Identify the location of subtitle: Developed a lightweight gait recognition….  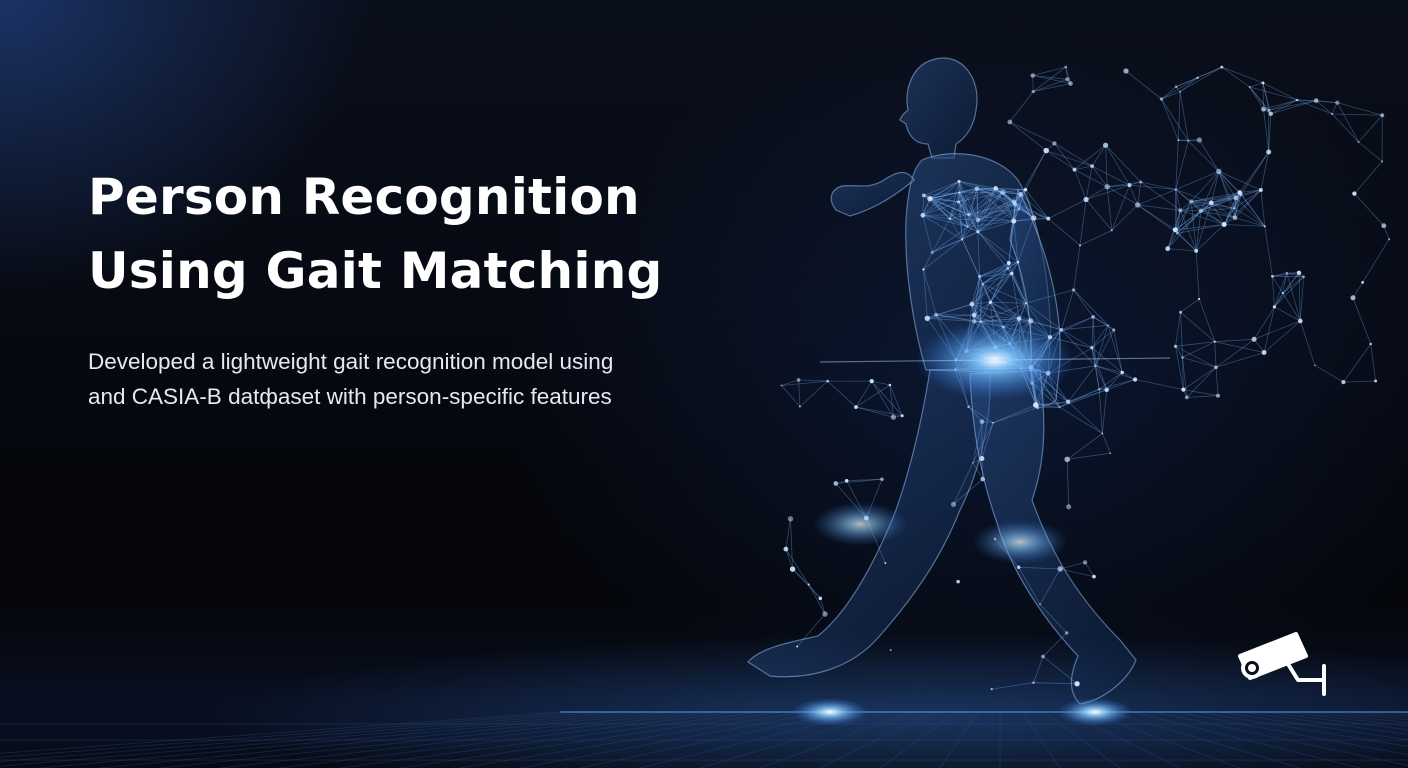
(408, 379).